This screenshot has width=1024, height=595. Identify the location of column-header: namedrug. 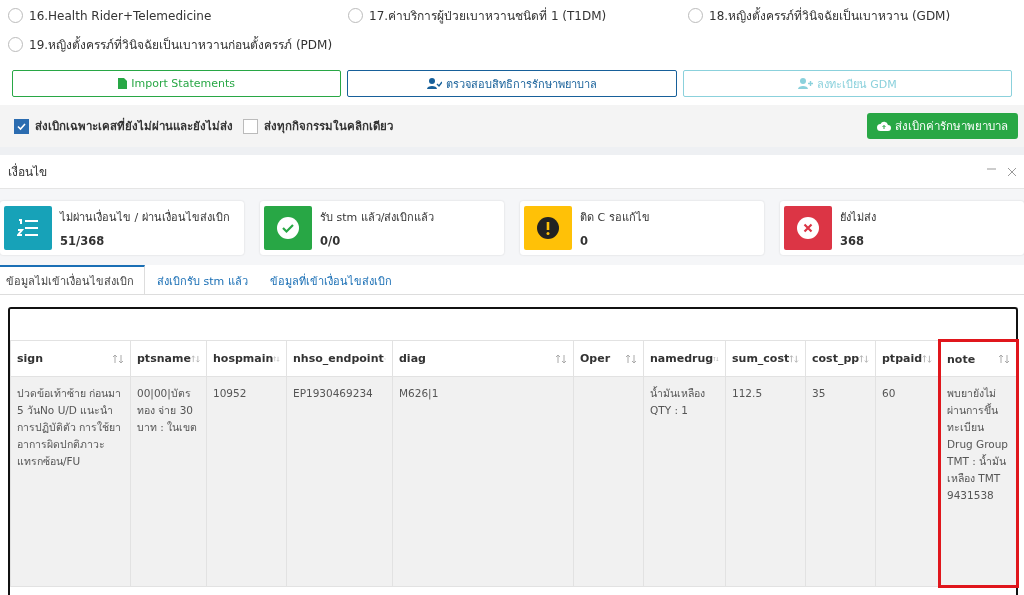
(684, 358).